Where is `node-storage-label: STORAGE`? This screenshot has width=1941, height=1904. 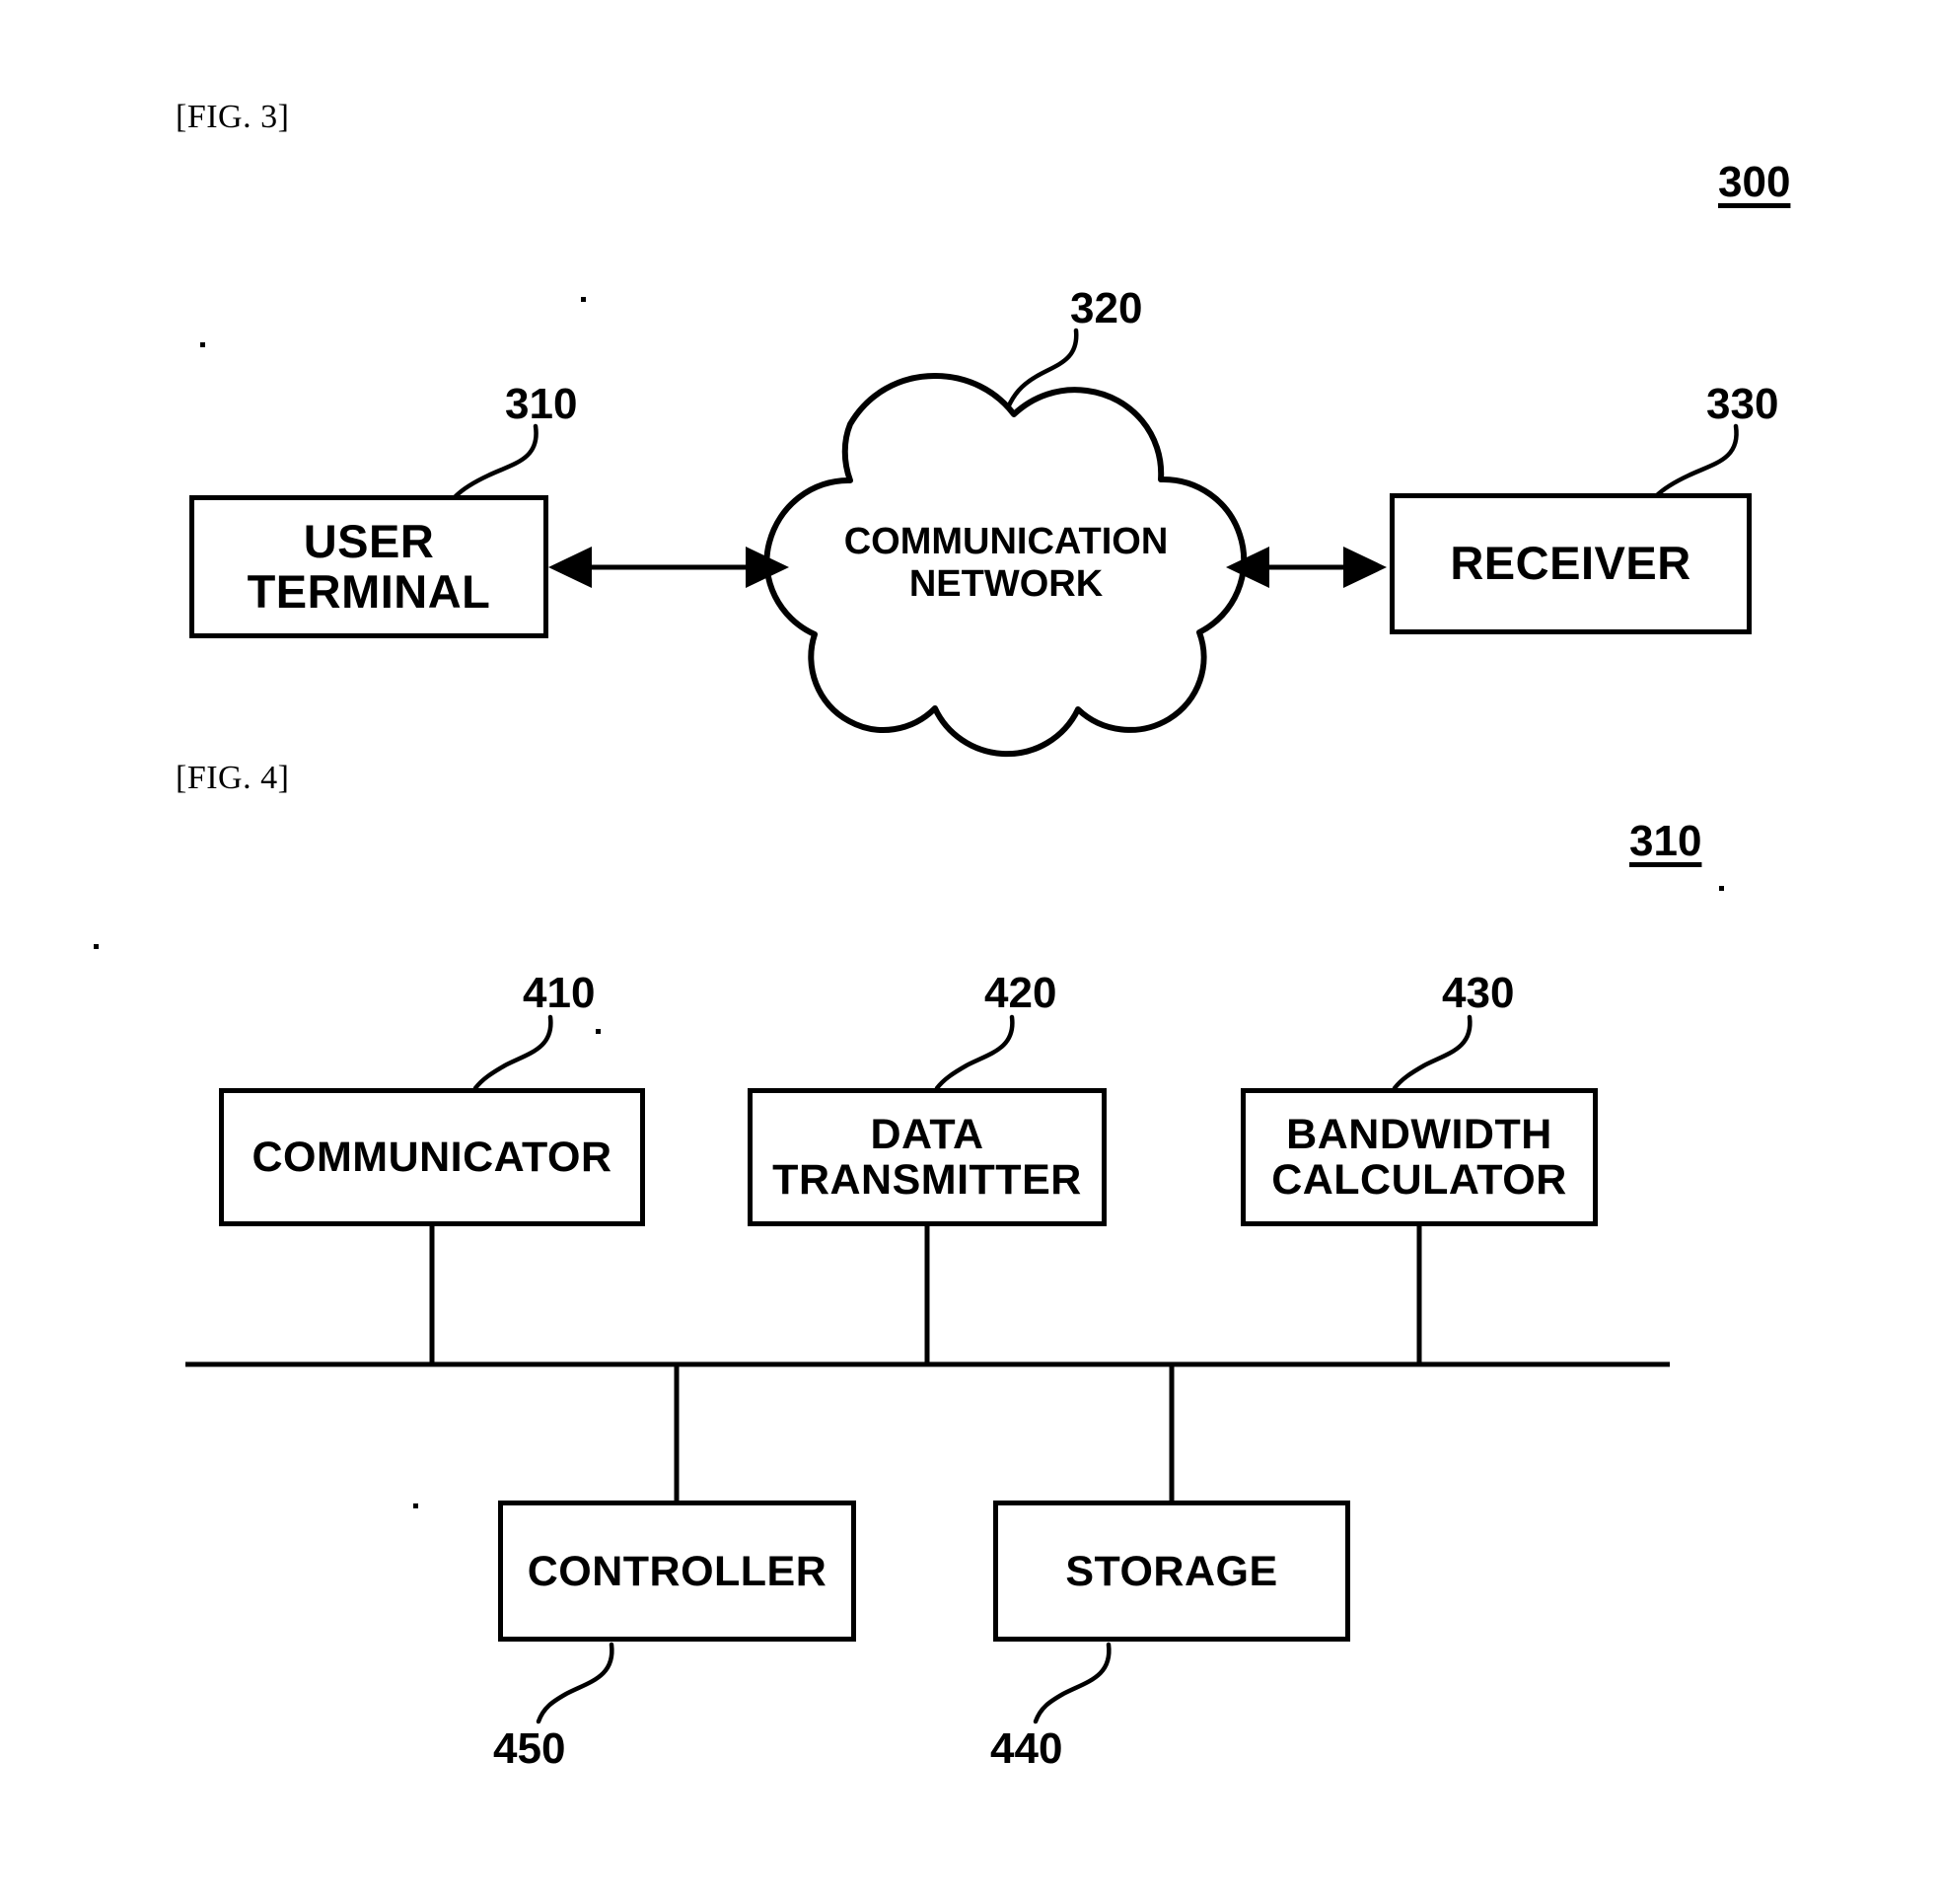 node-storage-label: STORAGE is located at coordinates (1172, 1571).